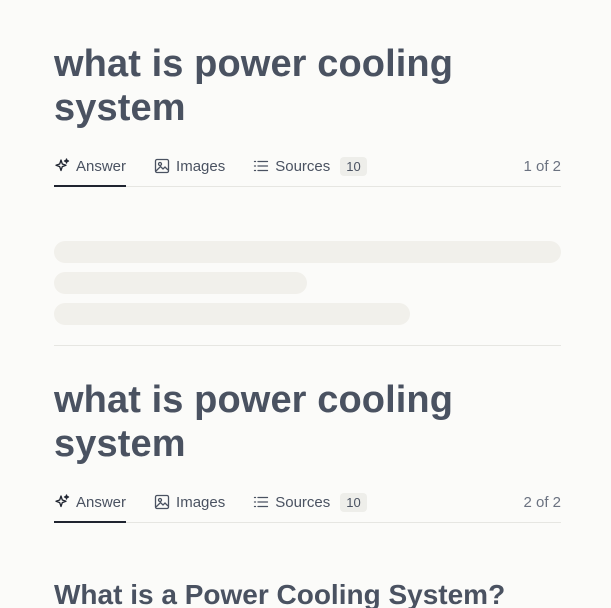 This screenshot has width=611, height=608. Describe the element at coordinates (542, 502) in the screenshot. I see `thread-pager: 2 of 2` at that location.